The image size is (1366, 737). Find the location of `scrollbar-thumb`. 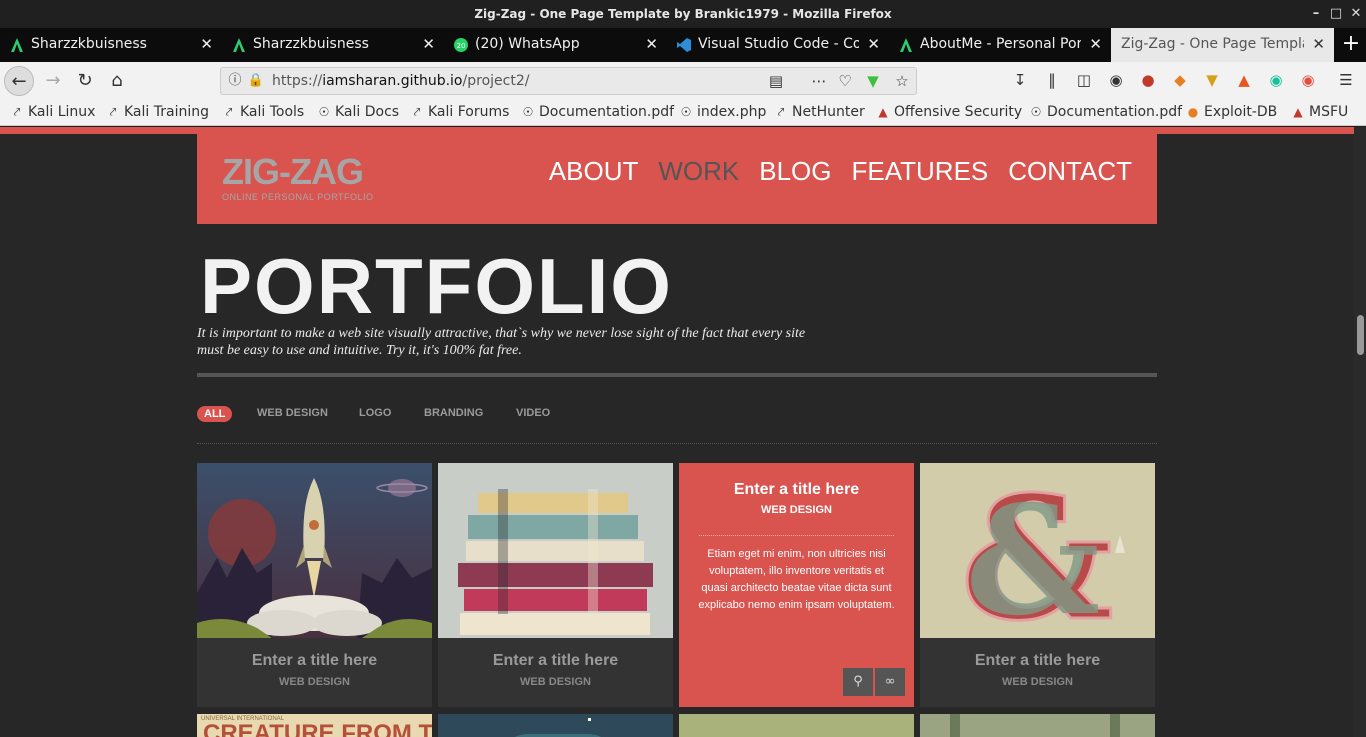

scrollbar-thumb is located at coordinates (1360, 335).